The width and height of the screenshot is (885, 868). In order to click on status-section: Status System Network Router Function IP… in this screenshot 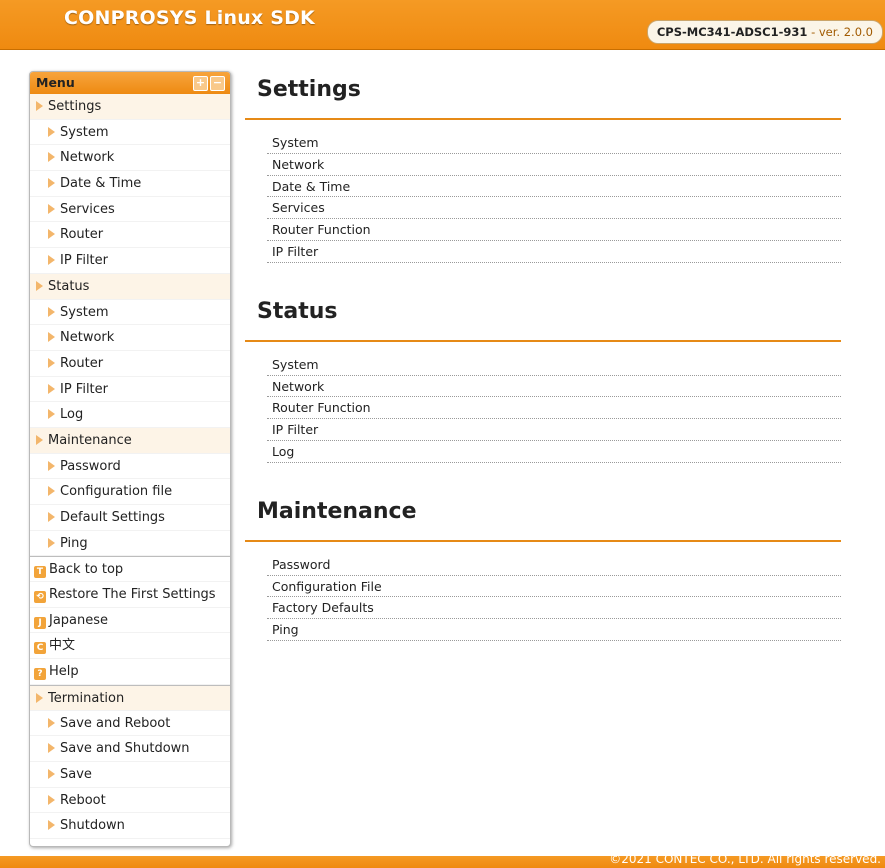, I will do `click(543, 377)`.